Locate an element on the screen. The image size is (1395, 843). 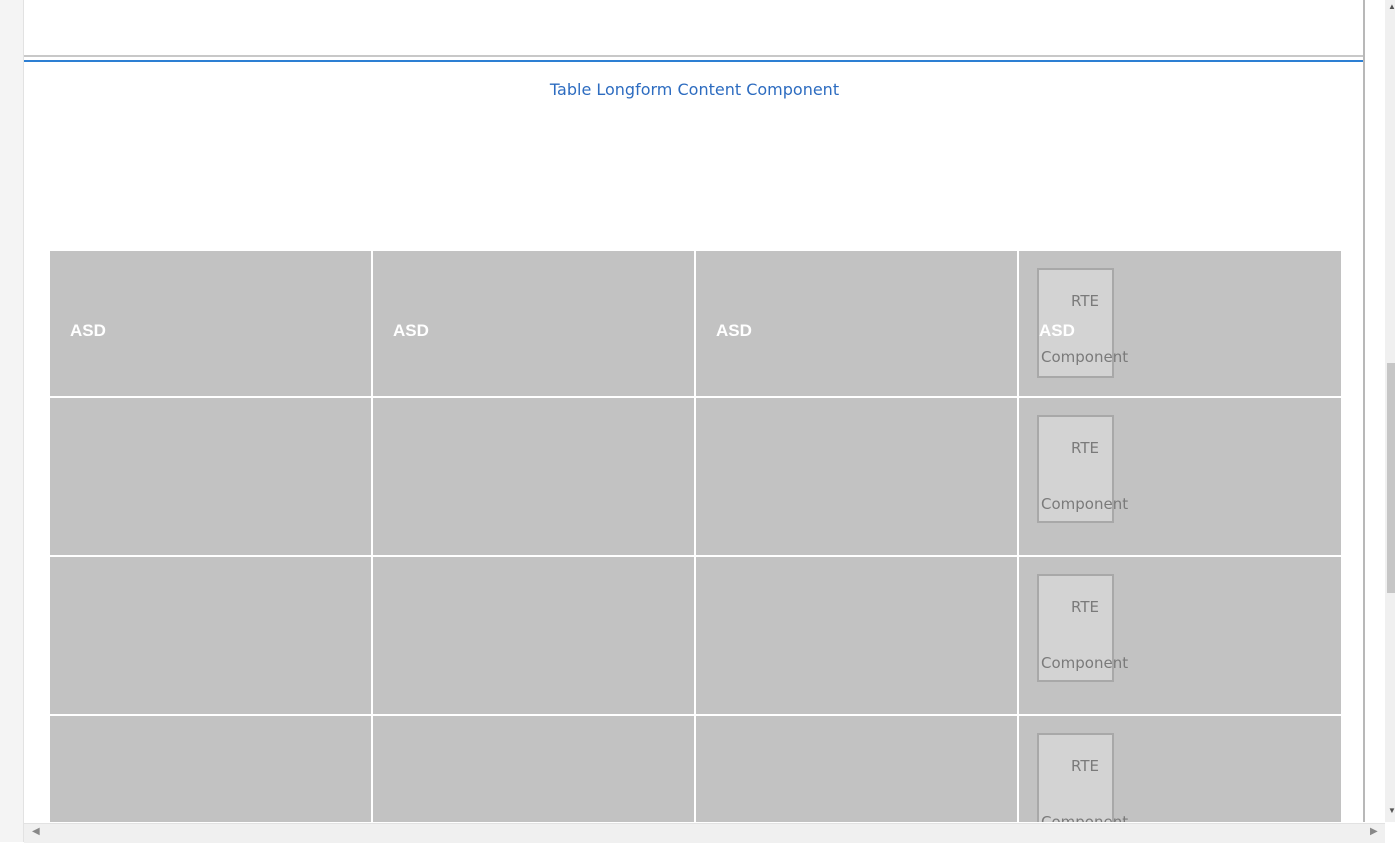
horizontal-scrollbar is located at coordinates (704, 833).